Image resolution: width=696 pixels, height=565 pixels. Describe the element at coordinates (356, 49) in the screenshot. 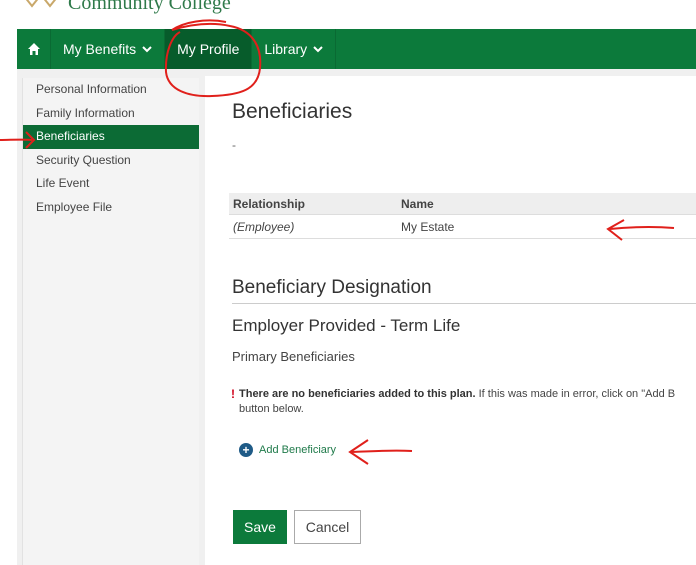

I see `main-nav: My Benefits My Profile Library` at that location.